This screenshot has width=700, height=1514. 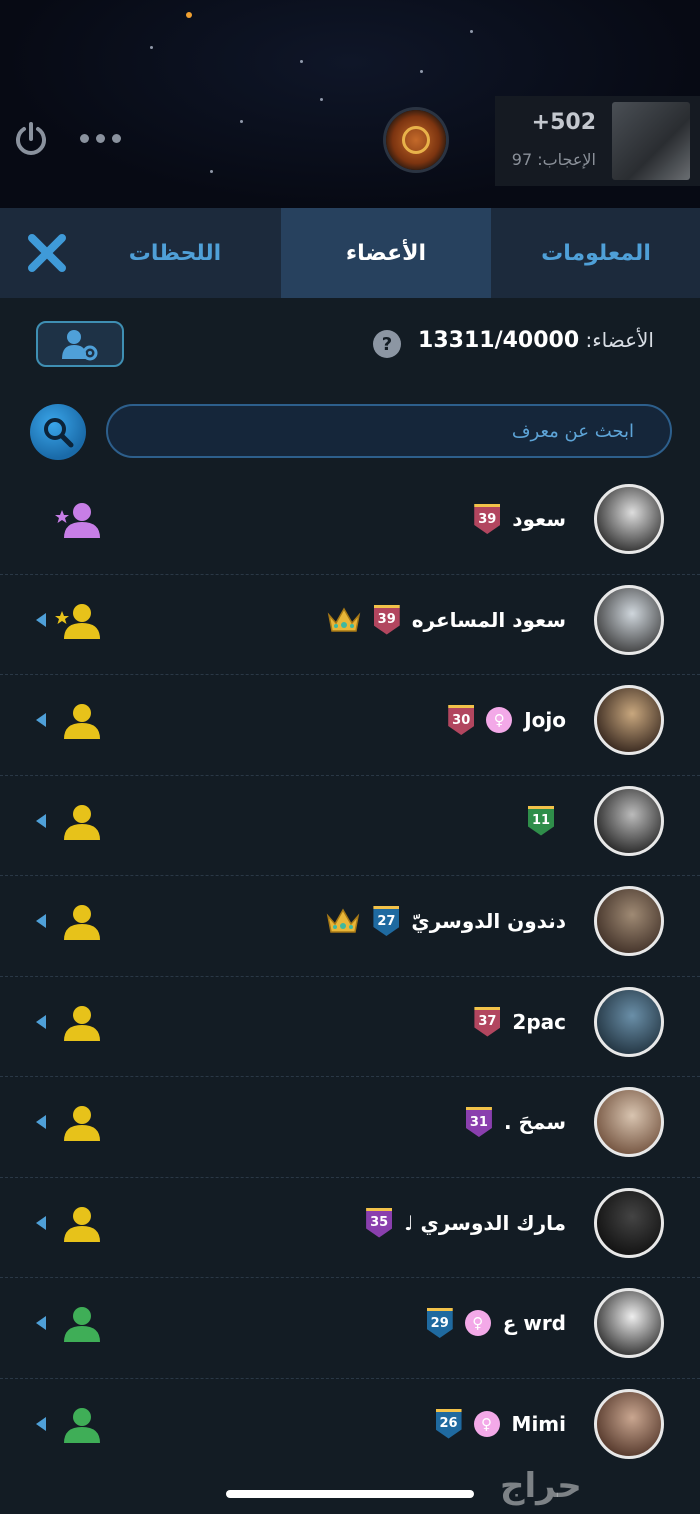 I want to click on level-badge: 27, so click(x=386, y=921).